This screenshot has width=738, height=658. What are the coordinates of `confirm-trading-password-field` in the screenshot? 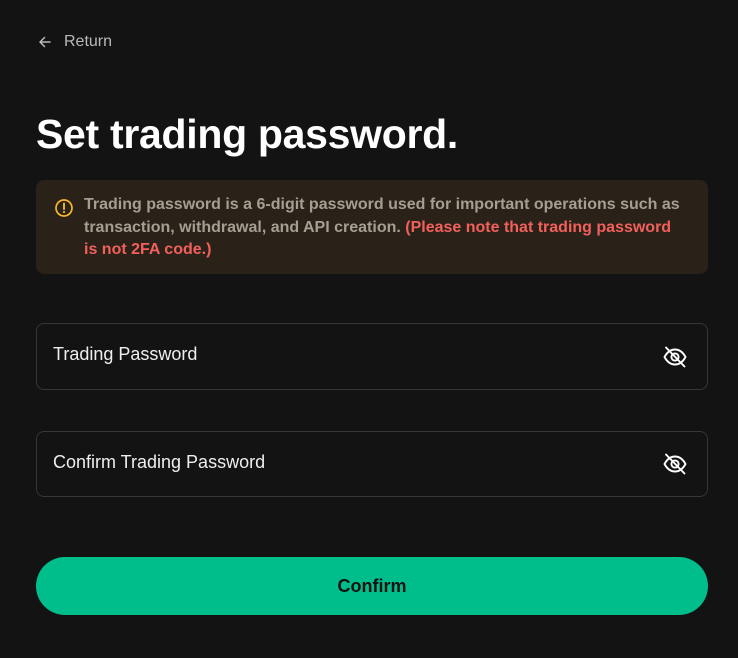 It's located at (372, 464).